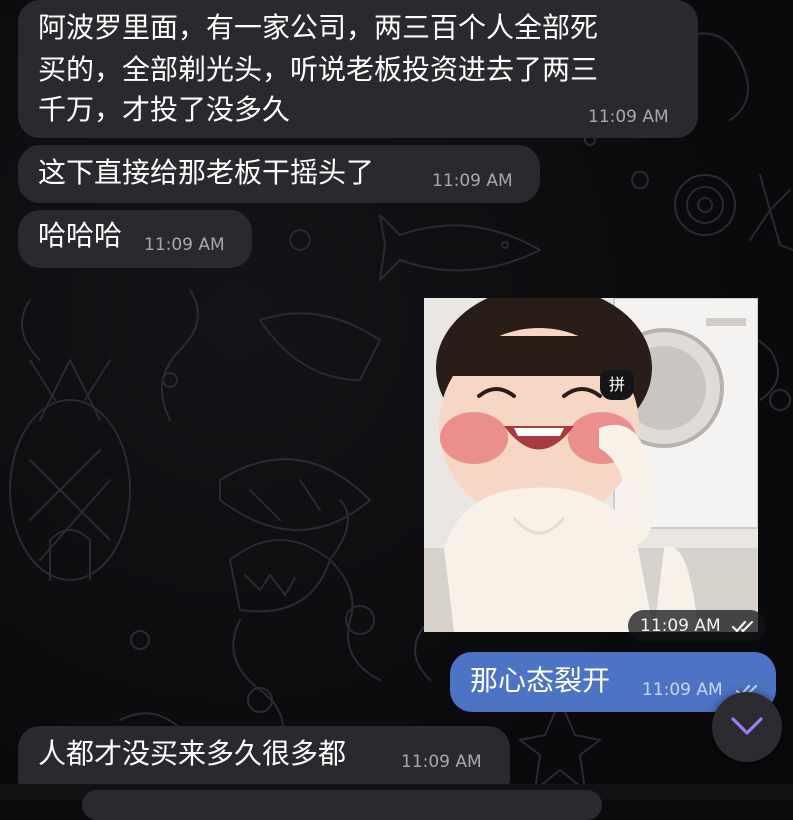 This screenshot has width=793, height=820. What do you see at coordinates (192, 753) in the screenshot?
I see `message-text-line: 人都才没买来多久很多都` at bounding box center [192, 753].